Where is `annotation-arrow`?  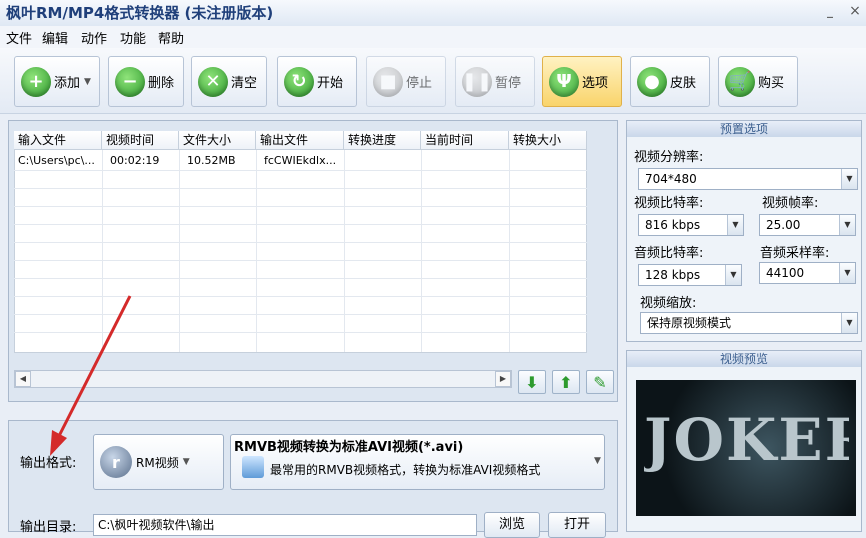
annotation-arrow is located at coordinates (91, 375).